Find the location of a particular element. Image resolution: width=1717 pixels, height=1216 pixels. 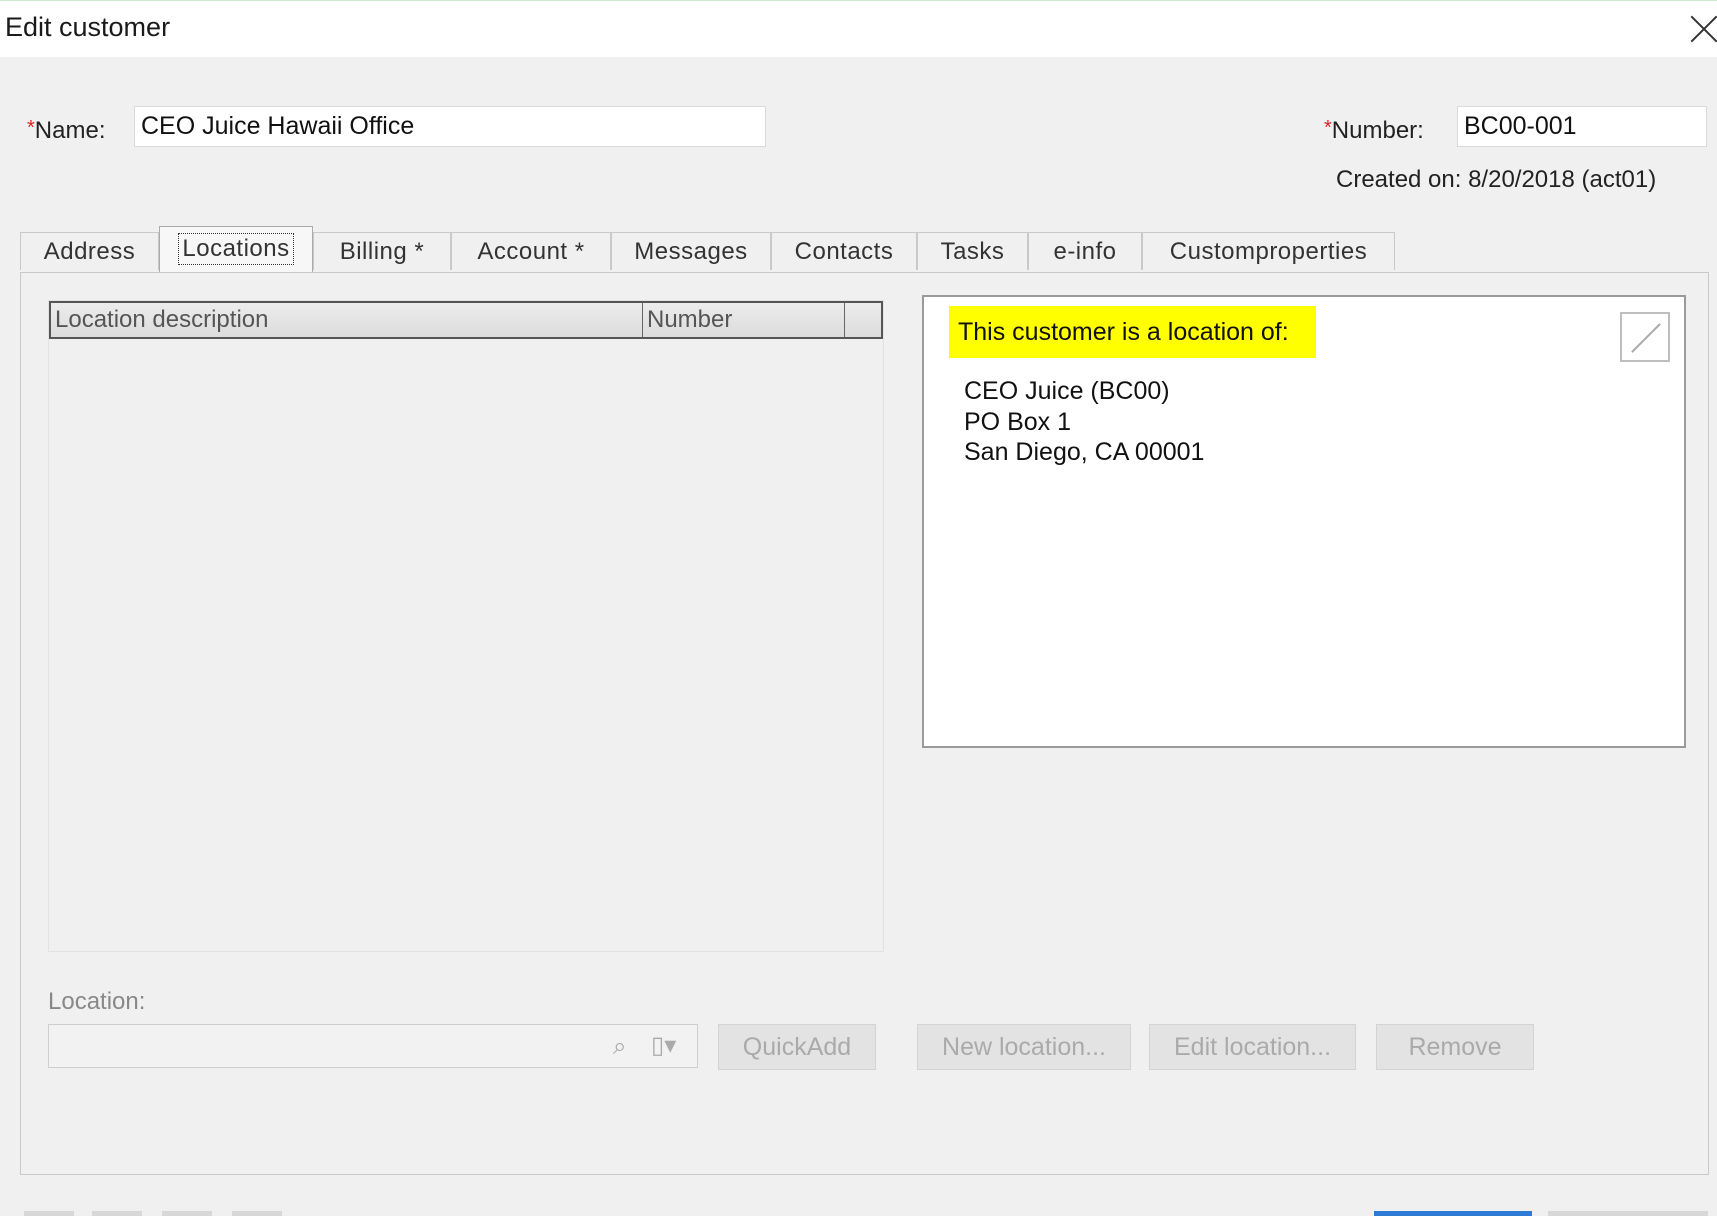

lookup-dropdown-icon: ▯▾ is located at coordinates (663, 1045).